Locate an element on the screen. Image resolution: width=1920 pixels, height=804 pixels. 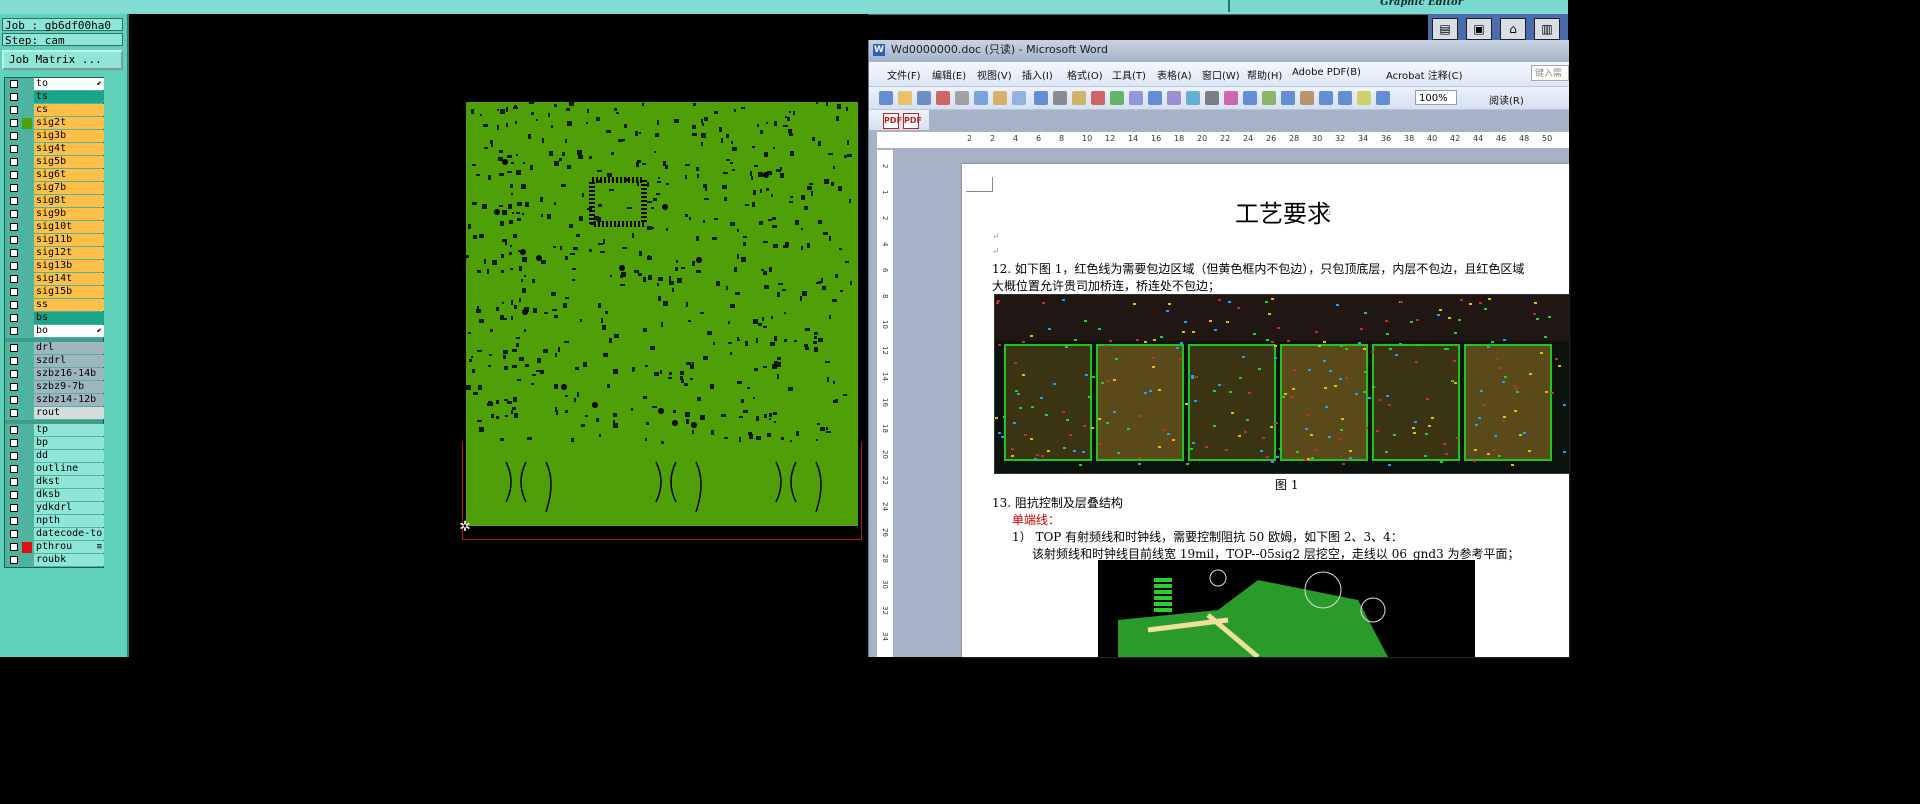
layer-name: sig12t is located at coordinates (69, 253).